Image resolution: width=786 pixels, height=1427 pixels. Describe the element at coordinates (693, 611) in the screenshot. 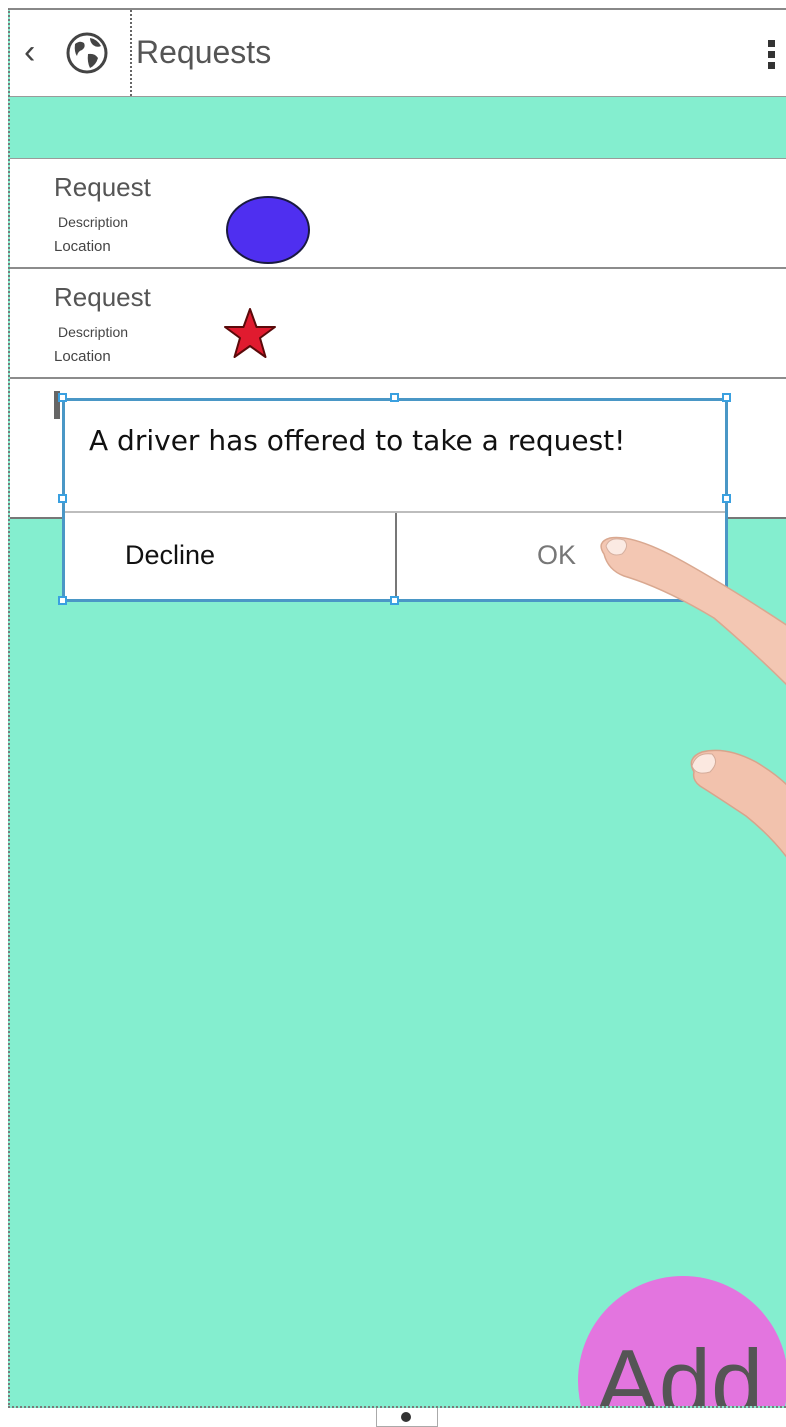

I see `pointing-finger-icon` at that location.